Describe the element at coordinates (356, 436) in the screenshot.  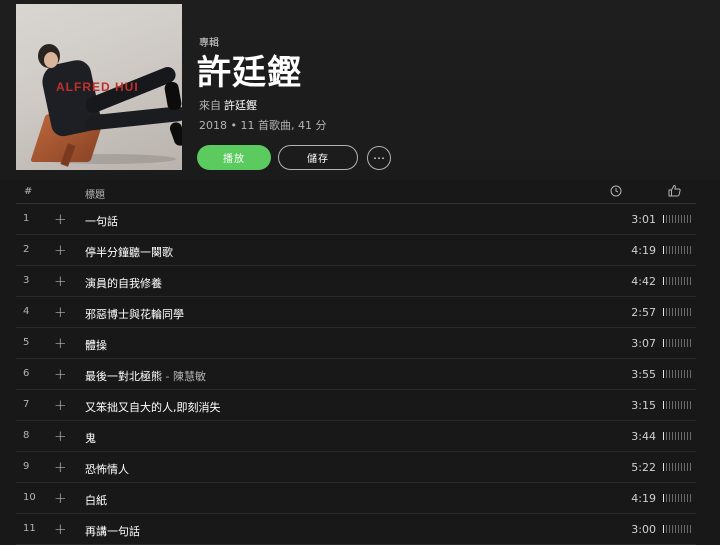
I see `track-row: 8 + 鬼 3:44` at that location.